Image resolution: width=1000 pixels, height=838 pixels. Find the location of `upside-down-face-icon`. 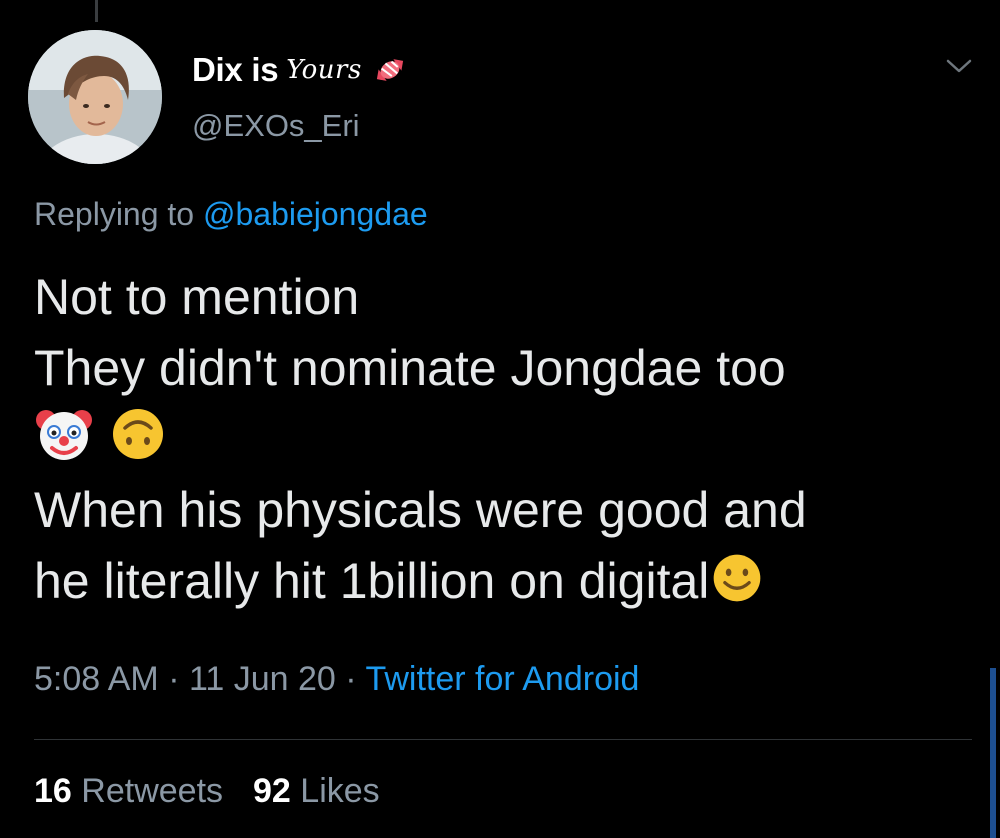

upside-down-face-icon is located at coordinates (137, 434).